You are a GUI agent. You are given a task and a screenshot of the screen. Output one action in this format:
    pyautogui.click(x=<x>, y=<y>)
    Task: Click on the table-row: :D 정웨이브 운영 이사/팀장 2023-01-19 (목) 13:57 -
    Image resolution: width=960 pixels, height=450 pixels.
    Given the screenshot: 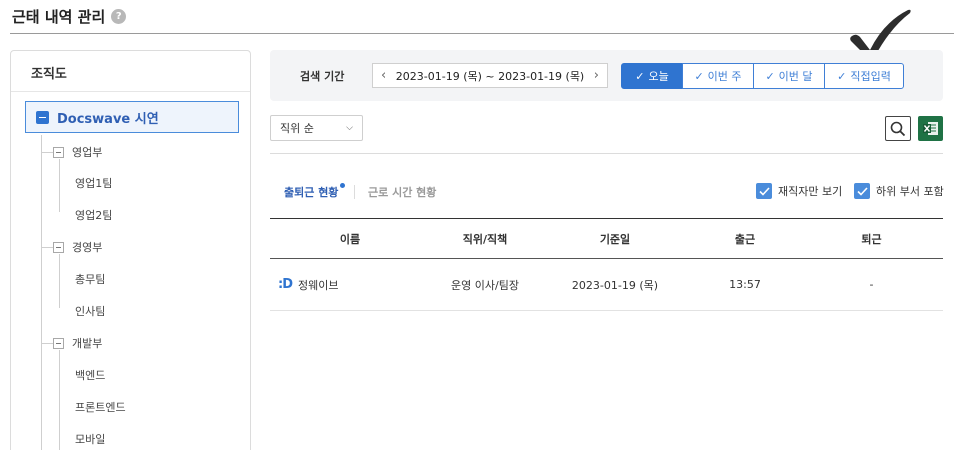 What is the action you would take?
    pyautogui.click(x=606, y=285)
    